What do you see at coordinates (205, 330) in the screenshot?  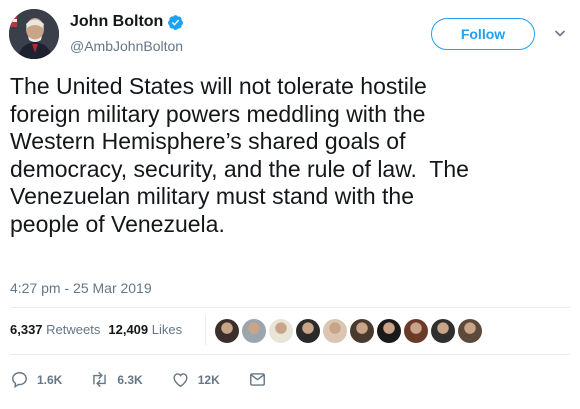 I see `stats-separator` at bounding box center [205, 330].